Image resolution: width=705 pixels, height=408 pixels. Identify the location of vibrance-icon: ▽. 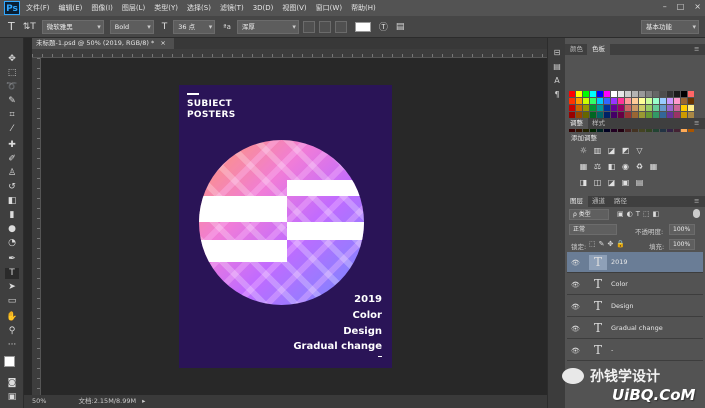
(639, 150).